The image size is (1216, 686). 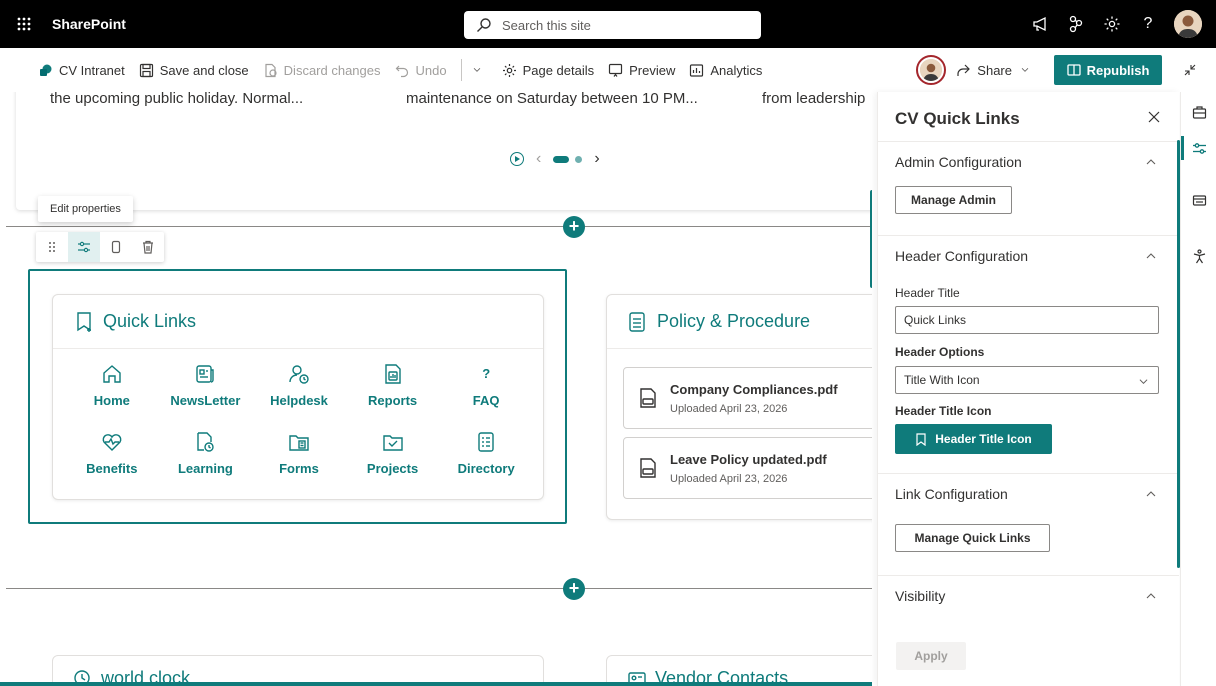 I want to click on user-avatar, so click(x=1188, y=24).